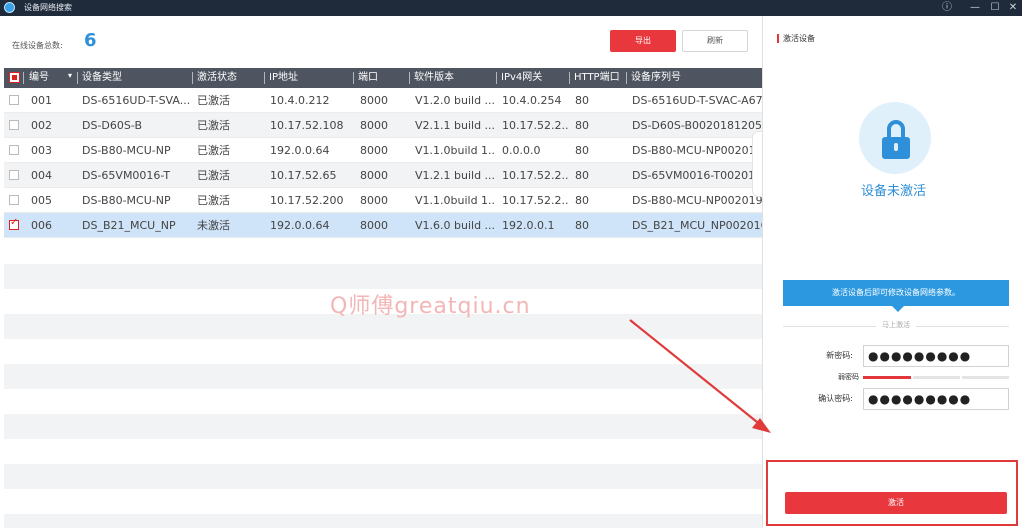  I want to click on confirm-password-input: ●●●●●●●●●, so click(936, 399).